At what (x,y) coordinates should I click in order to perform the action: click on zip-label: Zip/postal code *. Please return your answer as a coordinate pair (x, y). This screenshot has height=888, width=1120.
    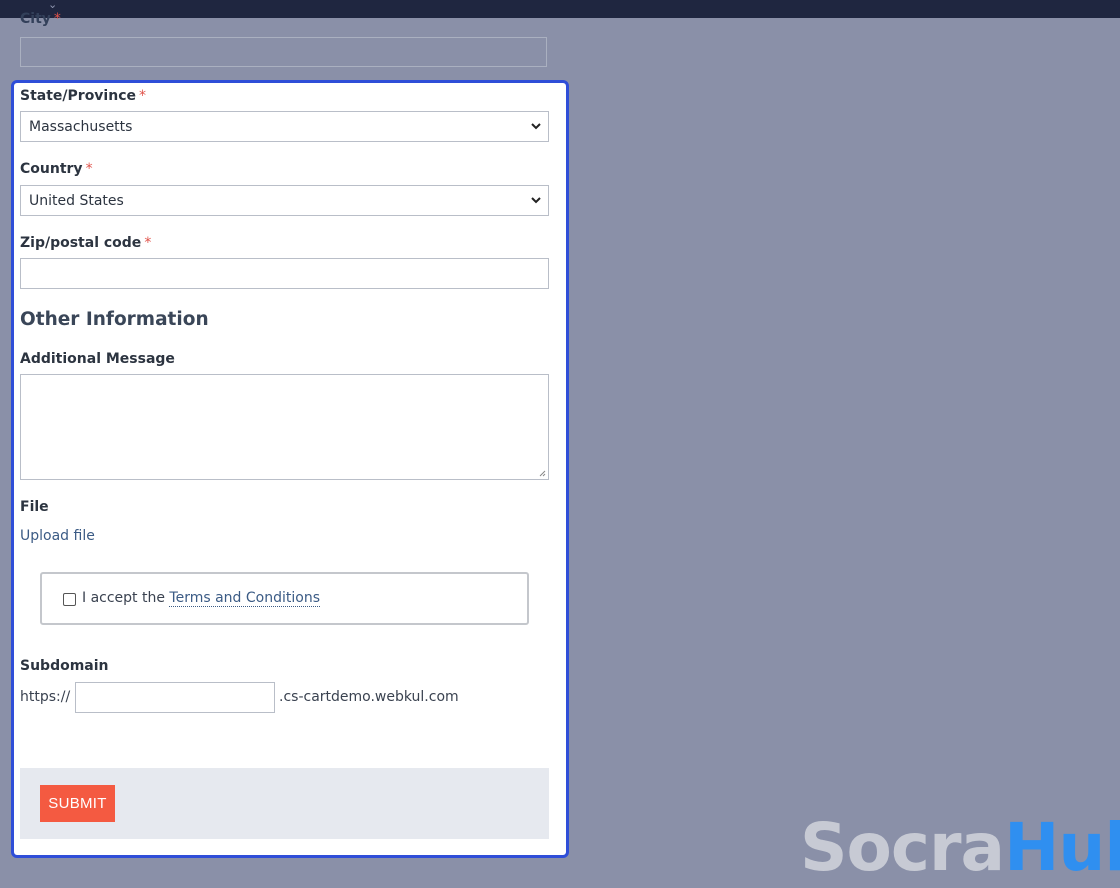
    Looking at the image, I should click on (85, 243).